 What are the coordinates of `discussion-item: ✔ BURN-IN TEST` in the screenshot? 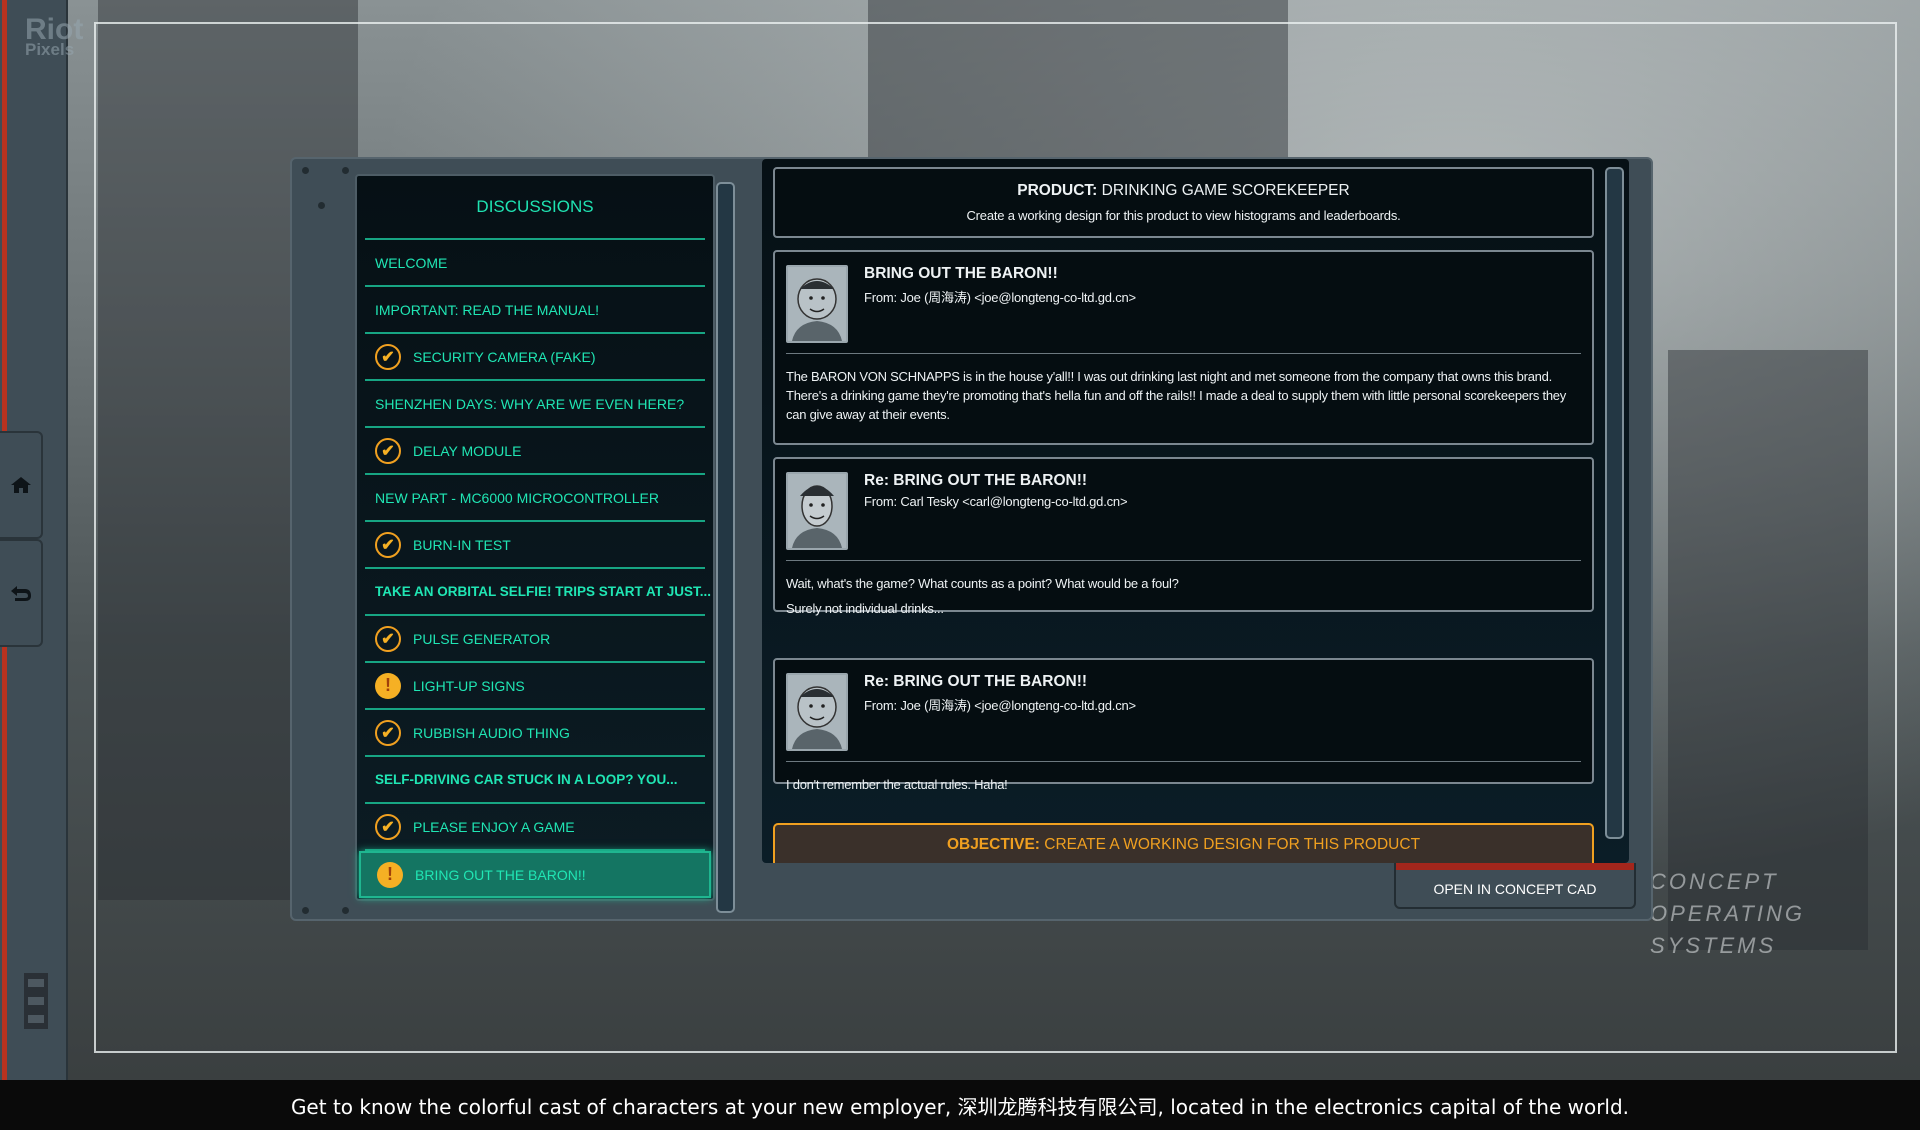 It's located at (535, 545).